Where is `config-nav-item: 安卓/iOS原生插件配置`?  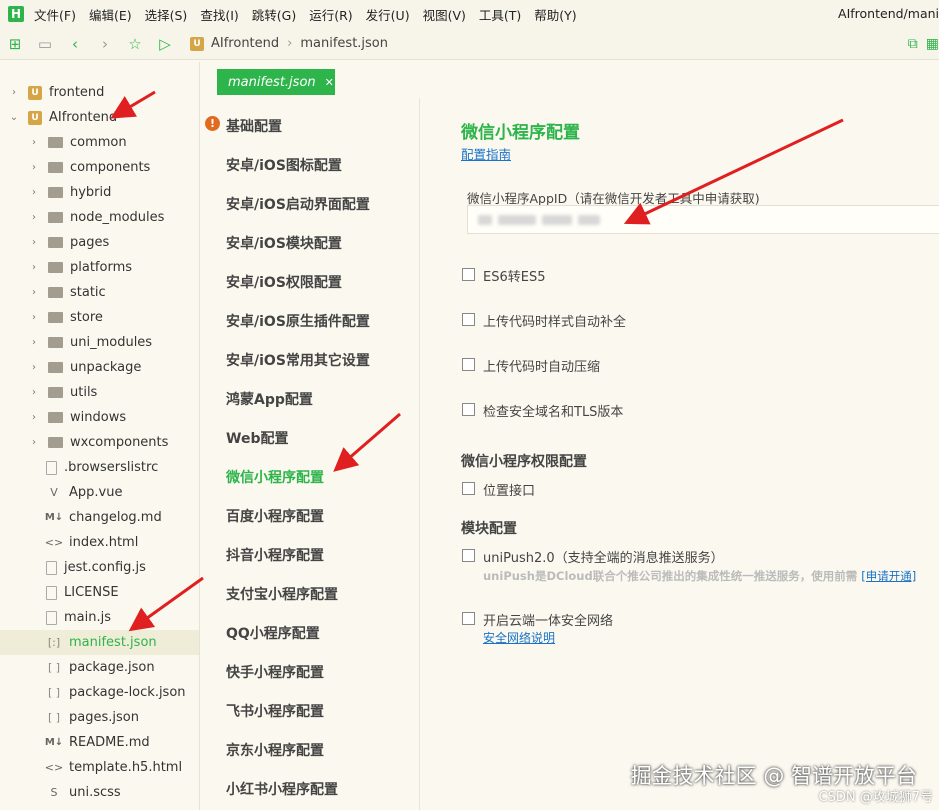
config-nav-item: 安卓/iOS原生插件配置 is located at coordinates (298, 321).